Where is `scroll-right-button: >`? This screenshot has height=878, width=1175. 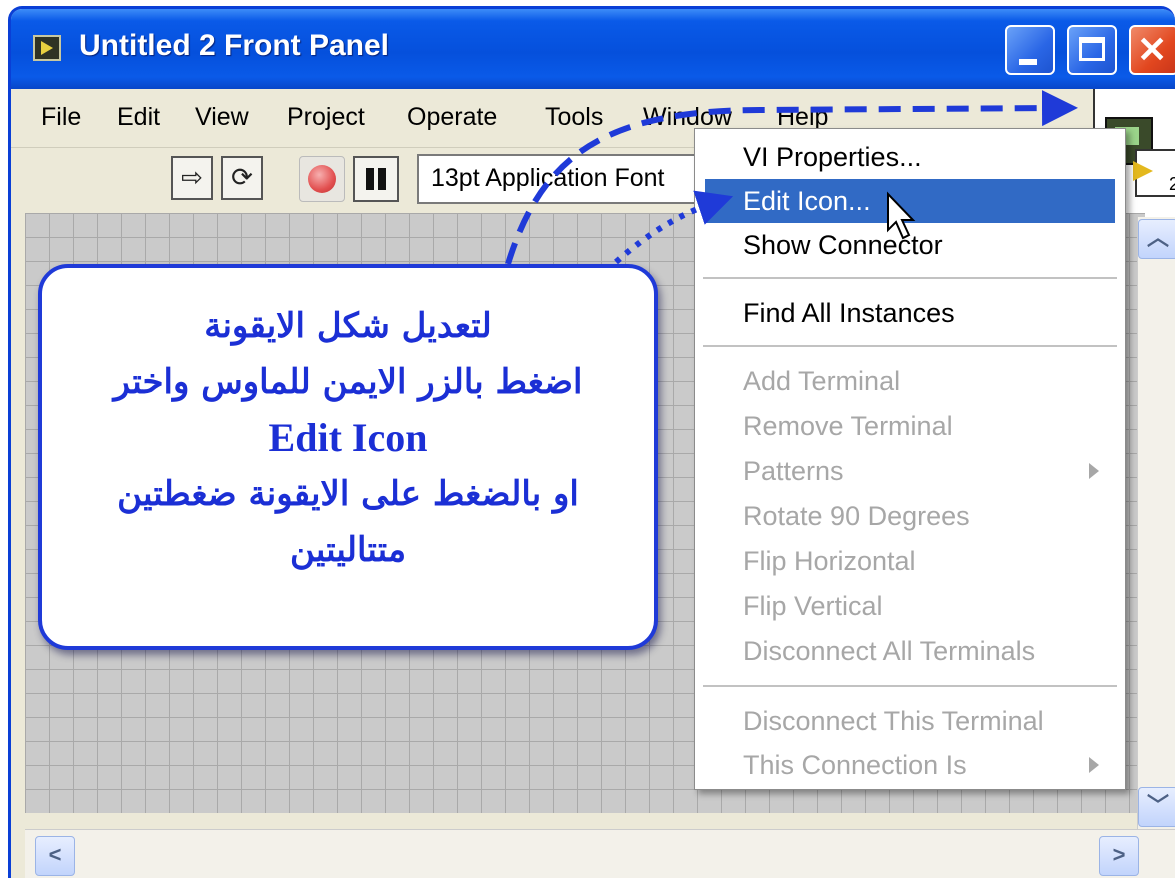 scroll-right-button: > is located at coordinates (1119, 856).